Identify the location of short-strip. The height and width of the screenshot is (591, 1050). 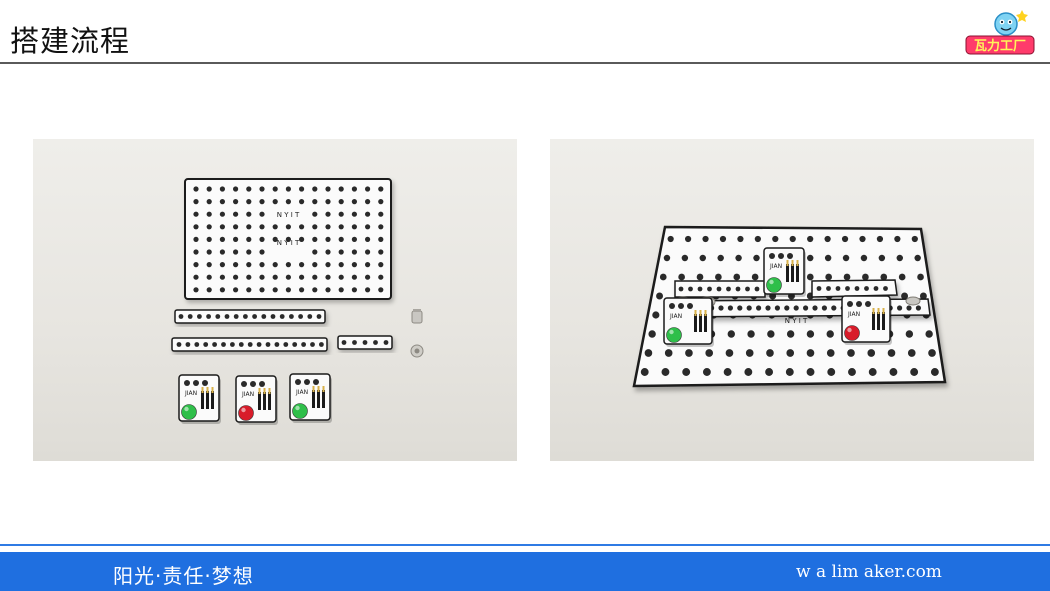
(365, 342).